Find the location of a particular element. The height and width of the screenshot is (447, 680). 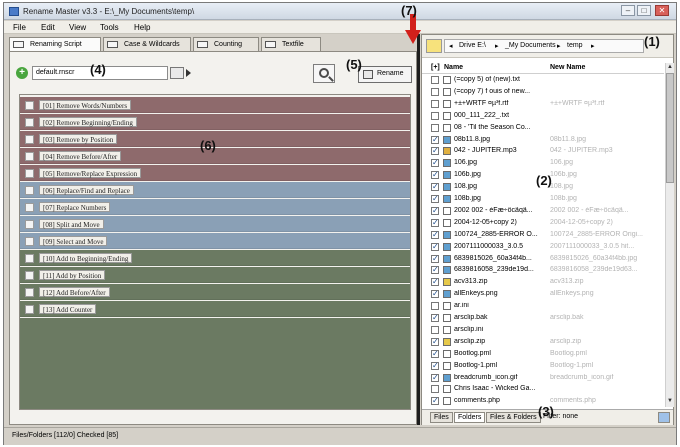

file-row: arsclip.ini is located at coordinates (543, 330).